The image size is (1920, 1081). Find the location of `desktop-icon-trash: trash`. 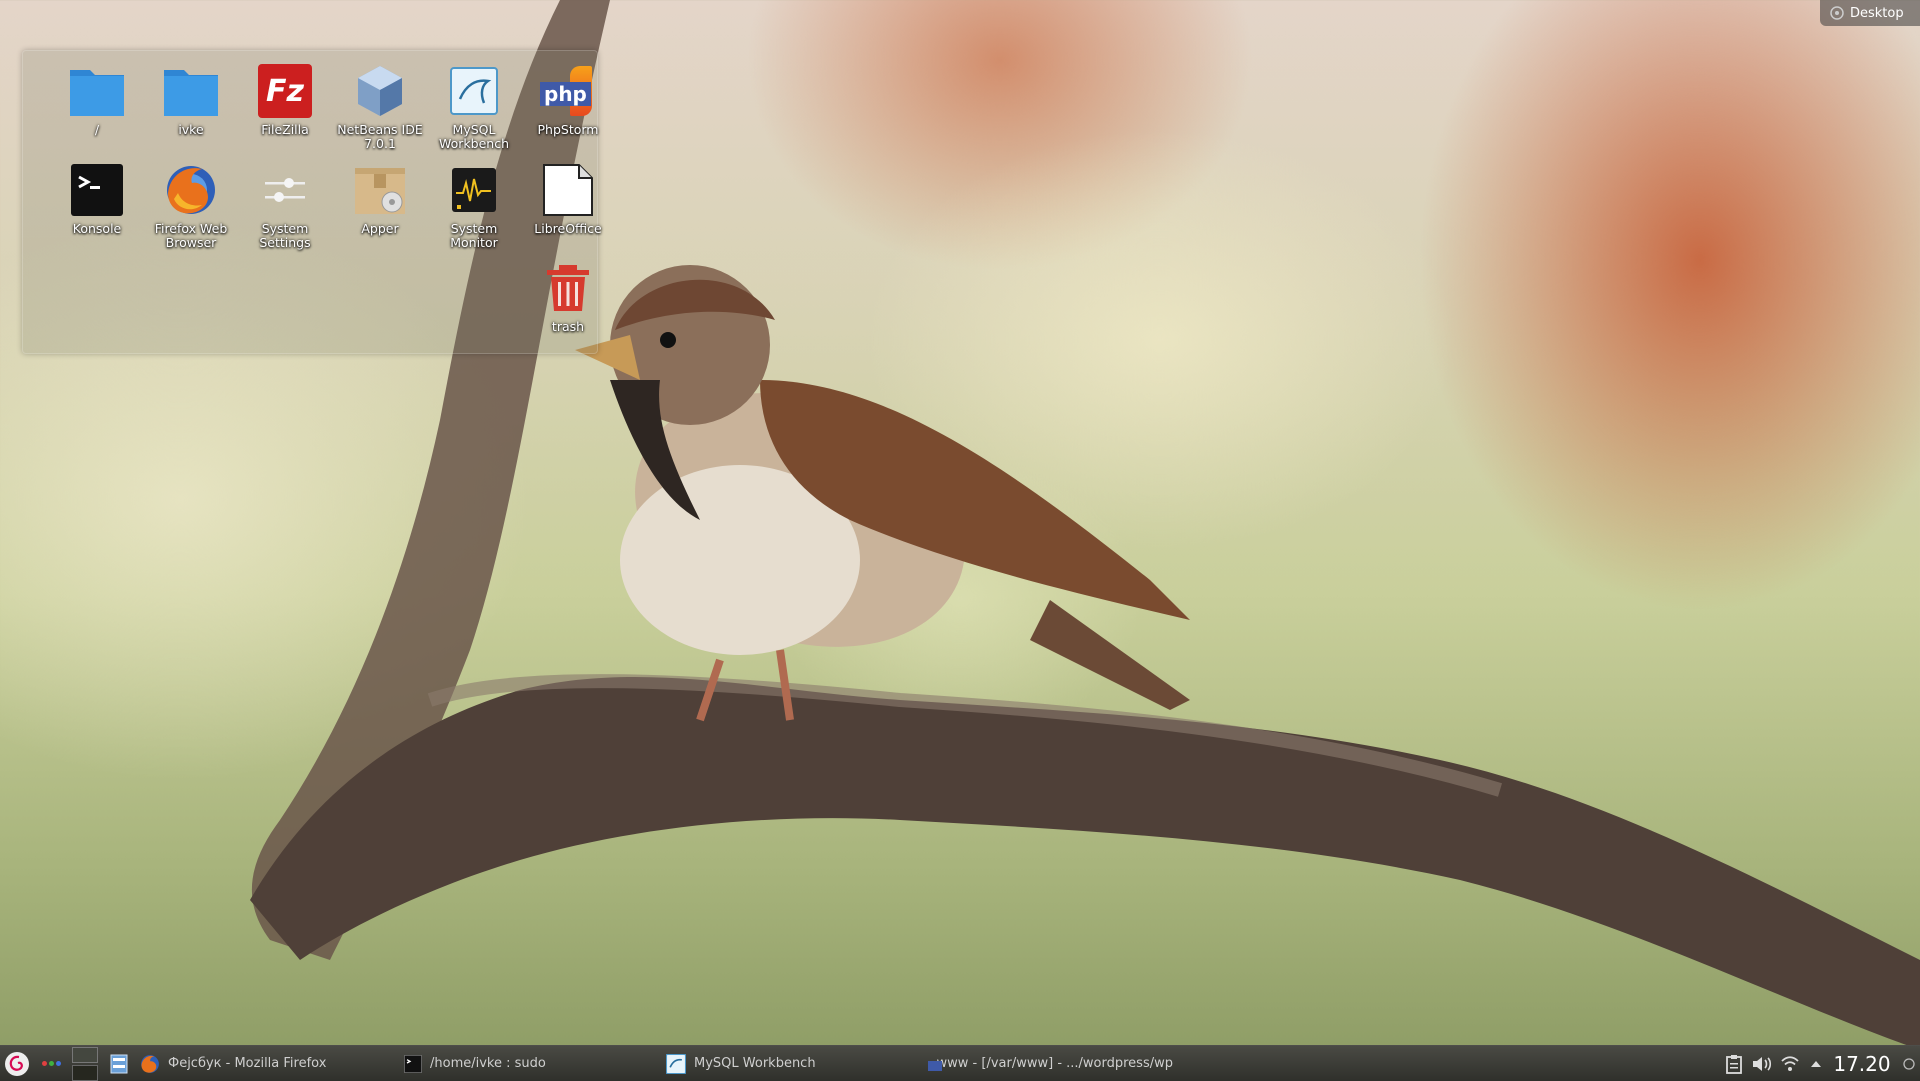

desktop-icon-trash: trash is located at coordinates (568, 306).